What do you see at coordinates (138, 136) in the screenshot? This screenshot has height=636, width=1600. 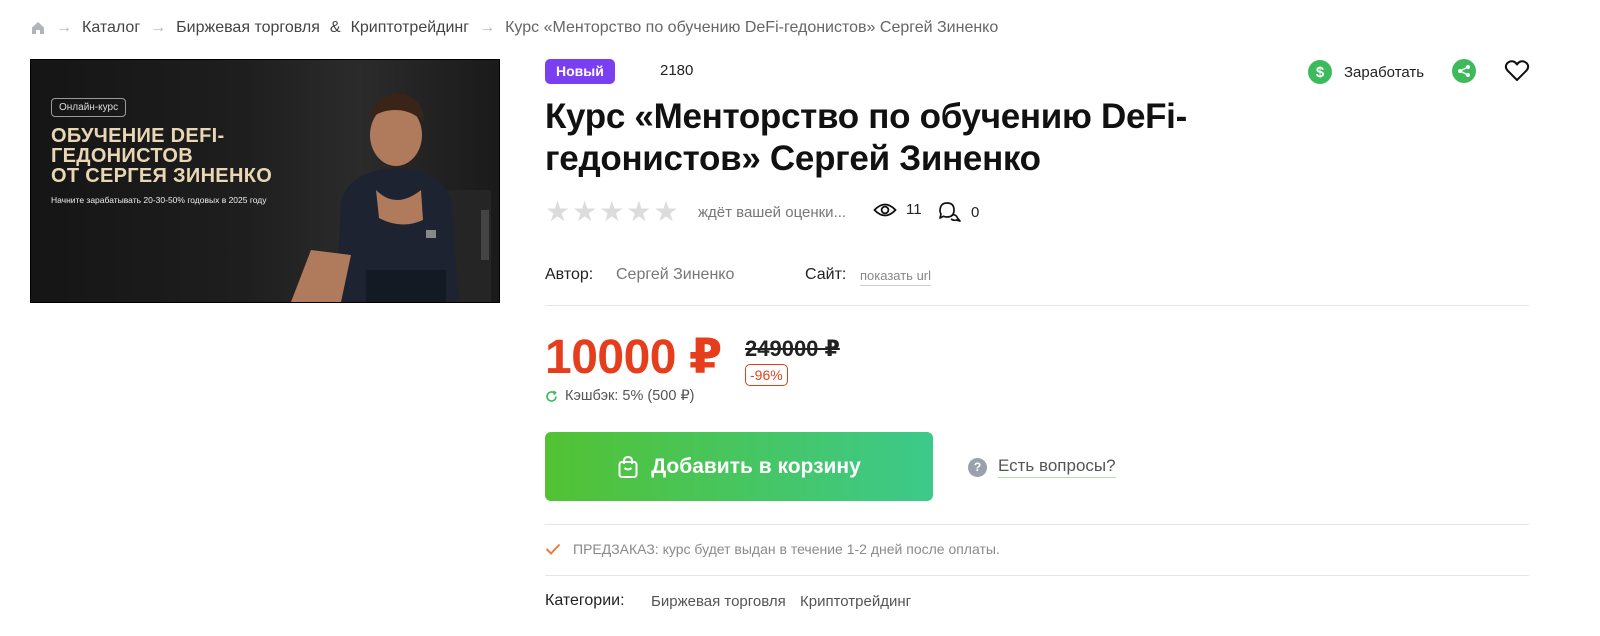 I see `banner-heading-line1: ОБУЧЕНИЕ DEFI-` at bounding box center [138, 136].